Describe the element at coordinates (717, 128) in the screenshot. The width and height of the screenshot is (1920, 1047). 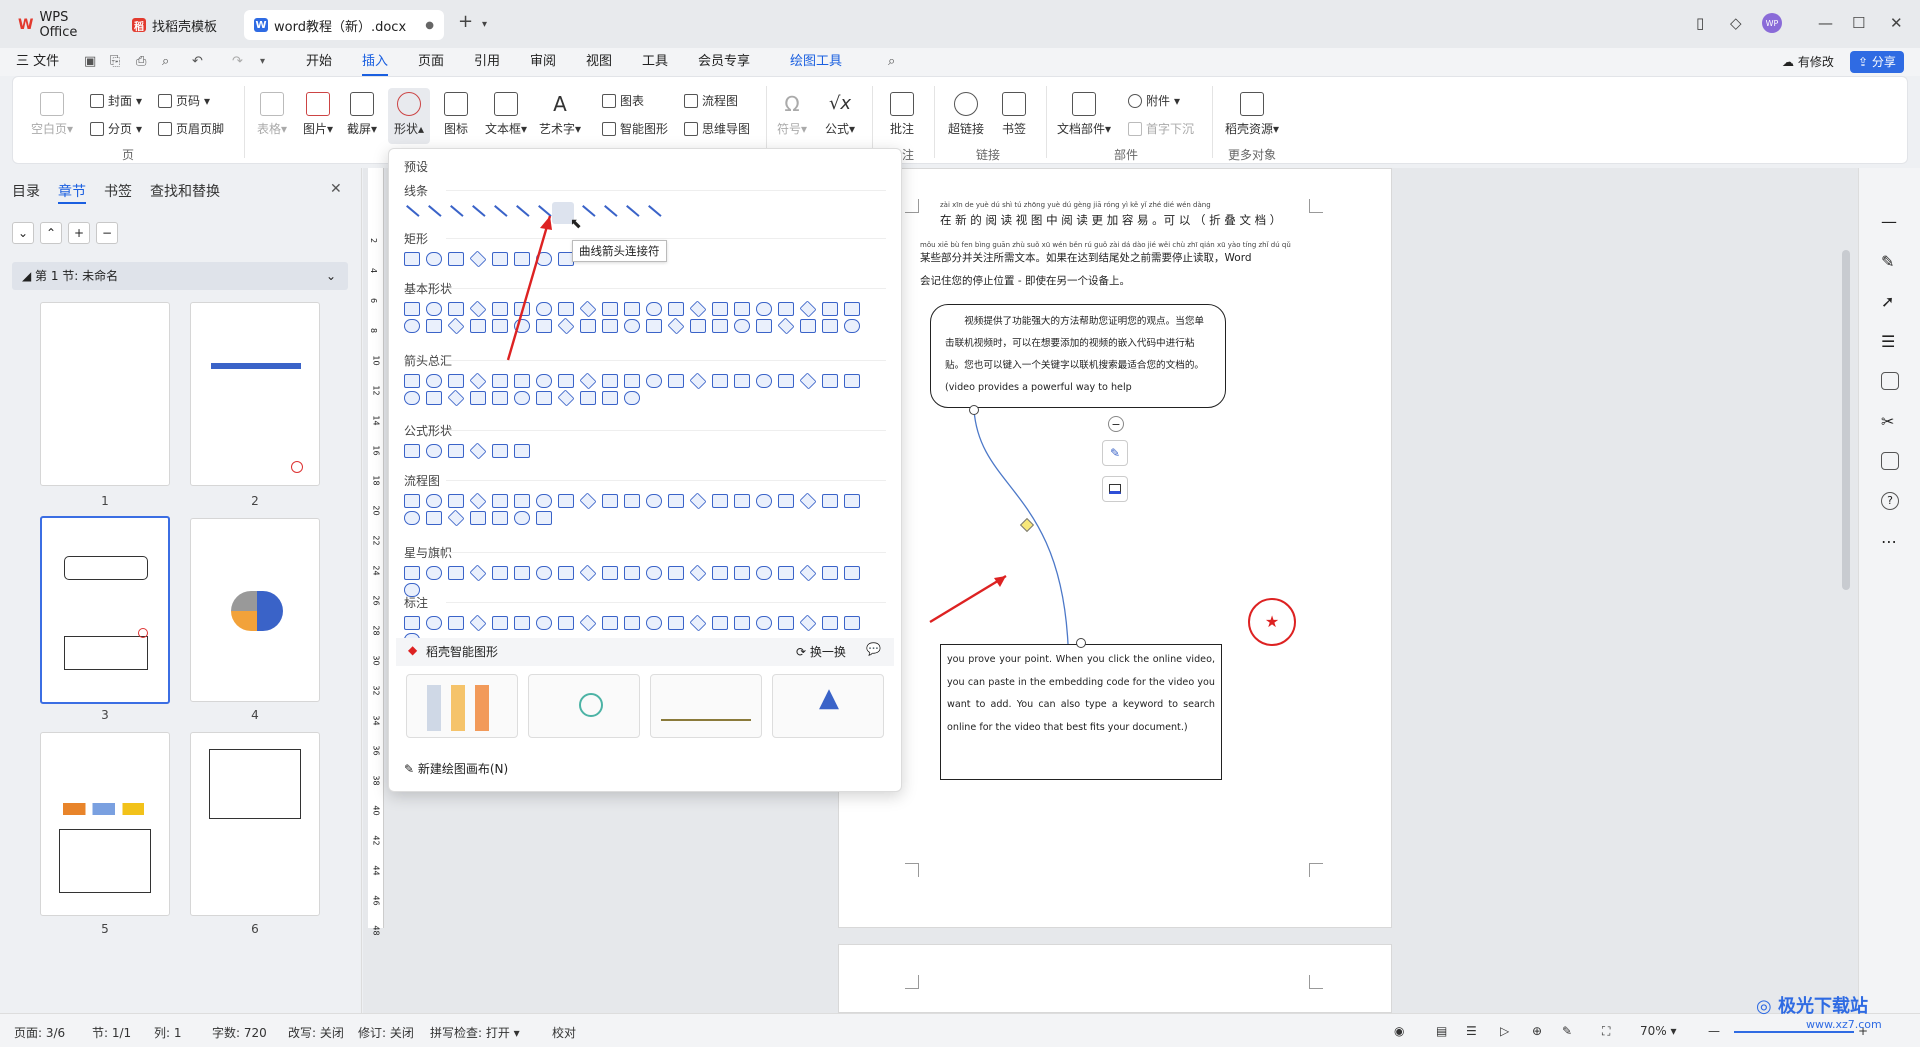
I see `mindmap-button: 思维导图` at that location.